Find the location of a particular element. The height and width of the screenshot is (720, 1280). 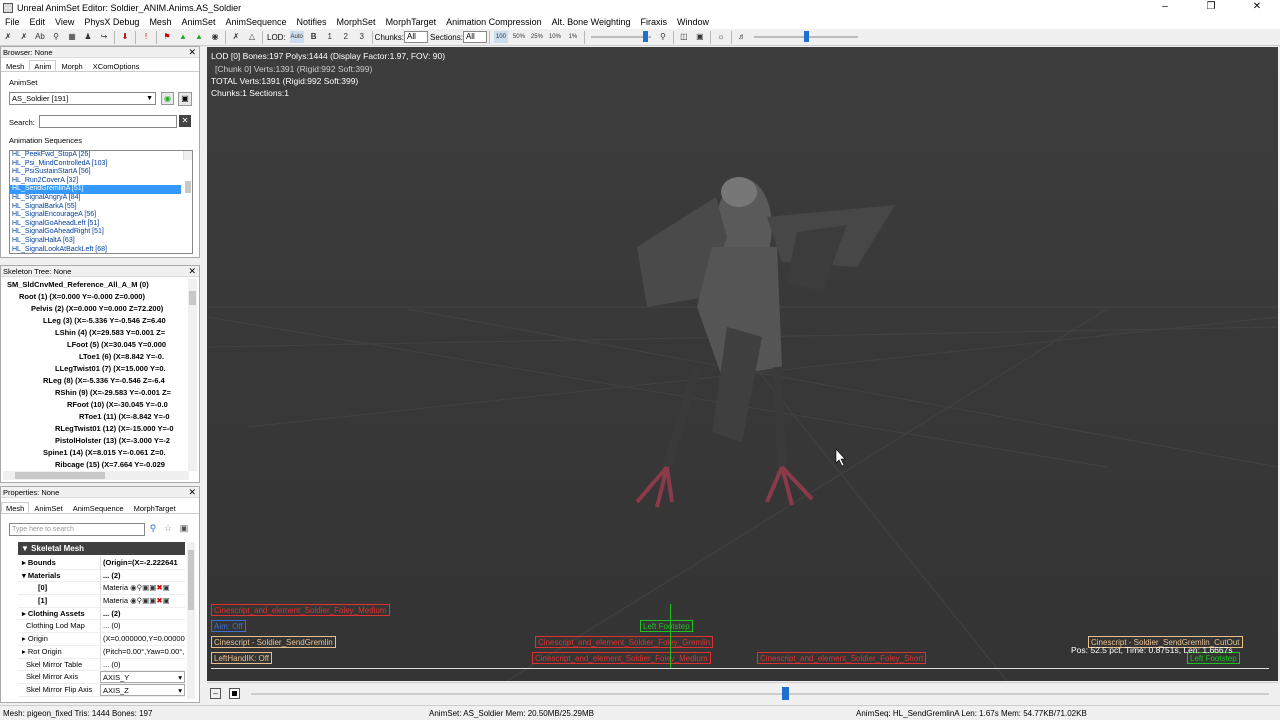

speed-25-button: 25% is located at coordinates (537, 37).